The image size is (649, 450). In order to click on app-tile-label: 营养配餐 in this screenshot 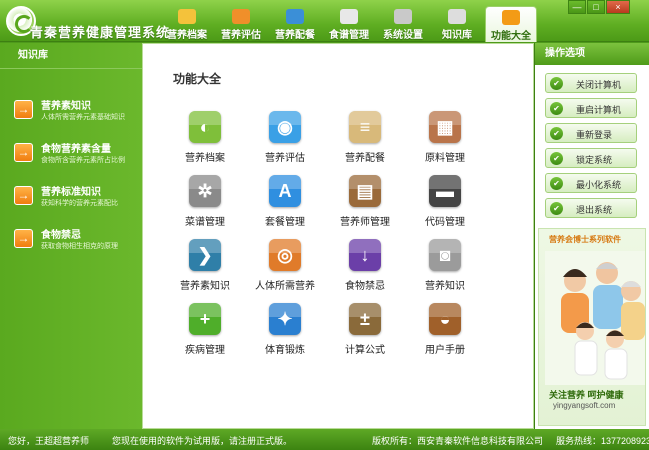, I will do `click(365, 158)`.